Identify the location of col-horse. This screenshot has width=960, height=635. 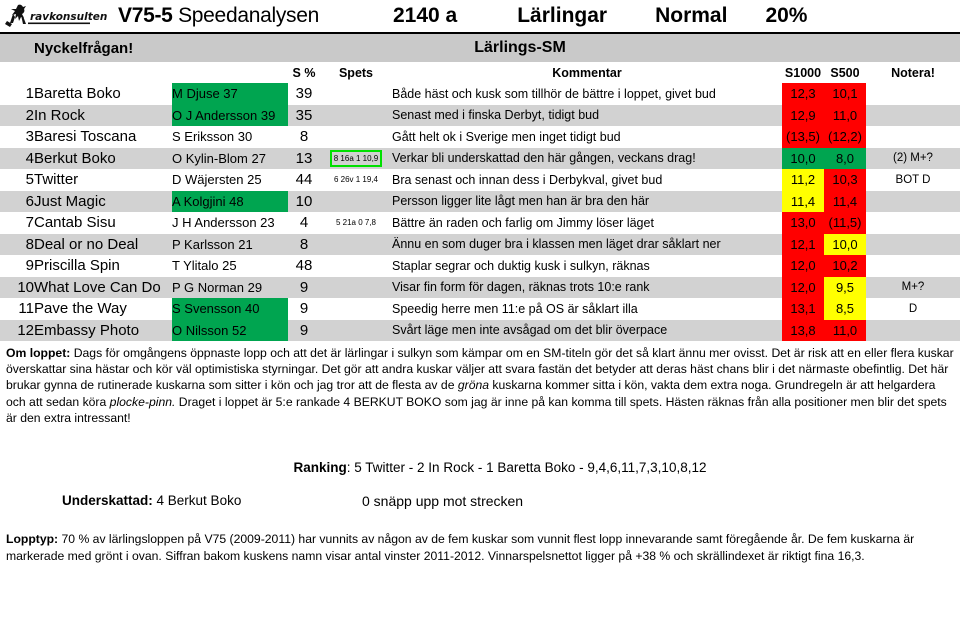
(103, 72).